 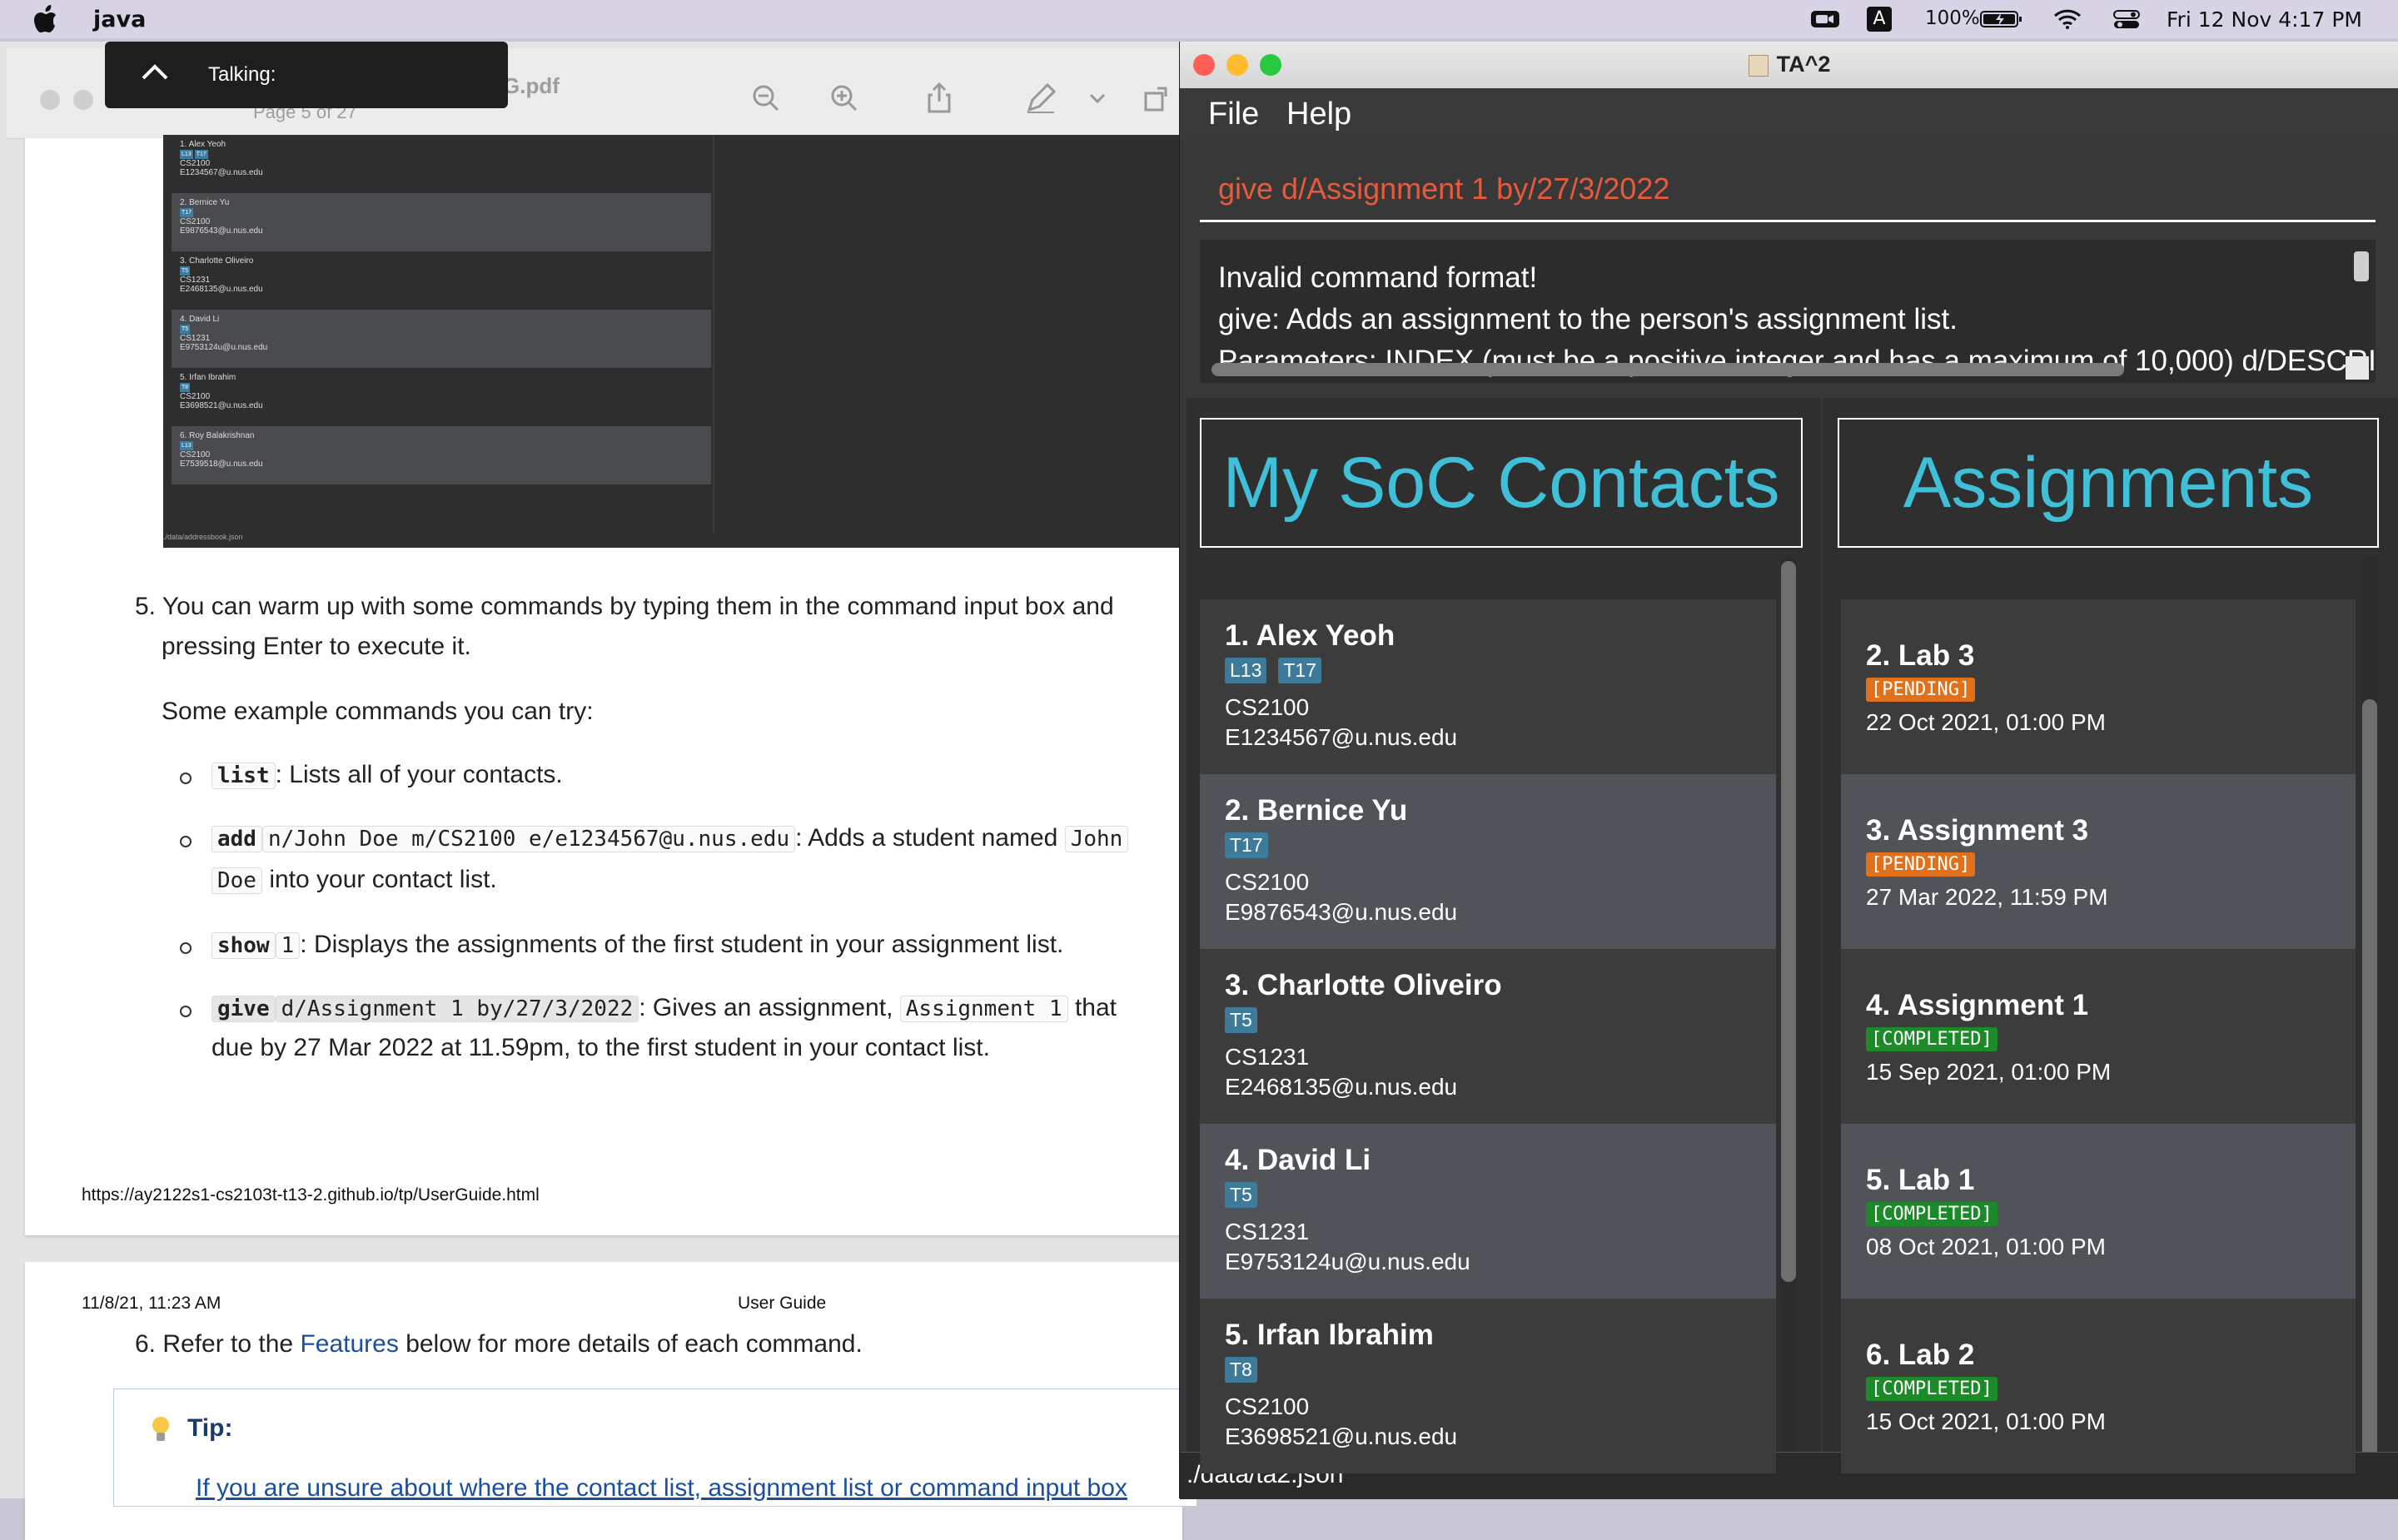 I want to click on thumbnail-tag: T8, so click(x=185, y=387).